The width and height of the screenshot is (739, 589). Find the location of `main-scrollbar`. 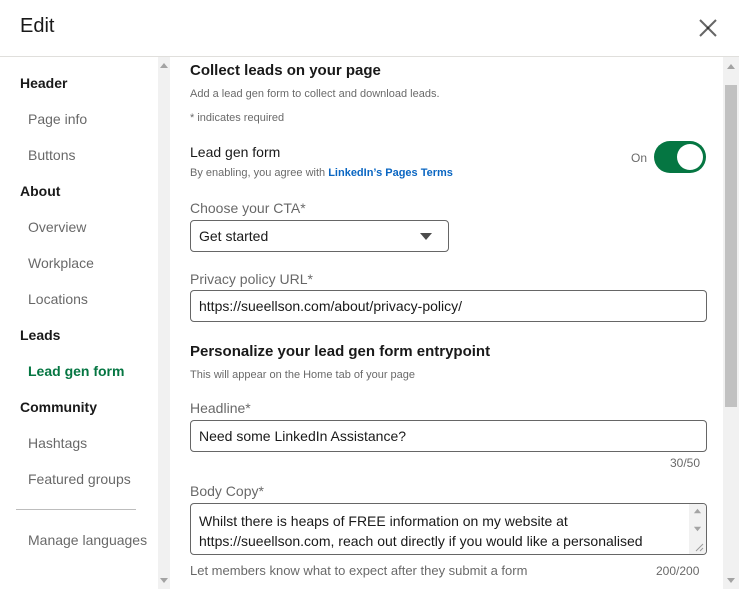

main-scrollbar is located at coordinates (731, 323).